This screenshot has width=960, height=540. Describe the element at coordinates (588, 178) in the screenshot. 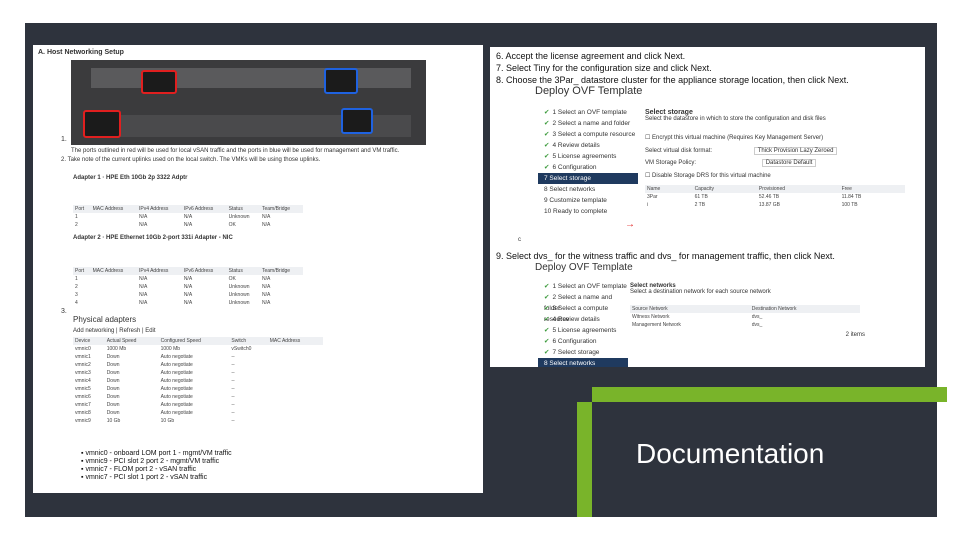

I see `wizard-step: 7 Select storage` at that location.